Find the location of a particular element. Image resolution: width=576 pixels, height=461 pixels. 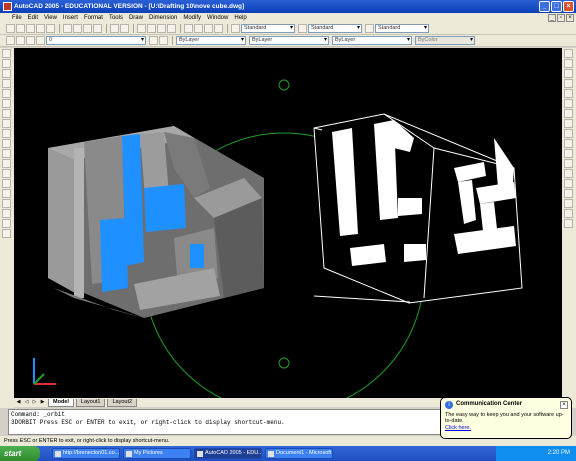

plot-preview-icon is located at coordinates (50, 28).